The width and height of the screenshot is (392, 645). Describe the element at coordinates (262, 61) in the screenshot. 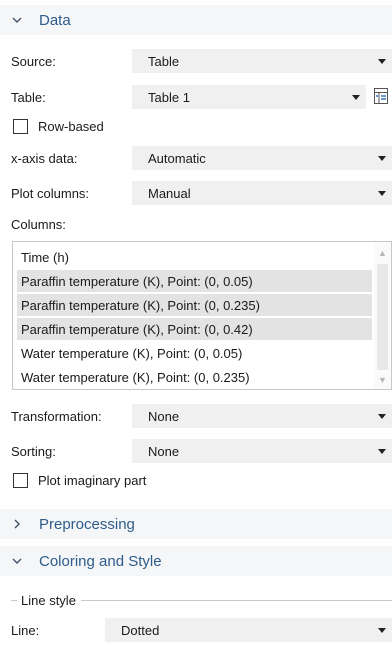

I see `source-select: Table` at that location.